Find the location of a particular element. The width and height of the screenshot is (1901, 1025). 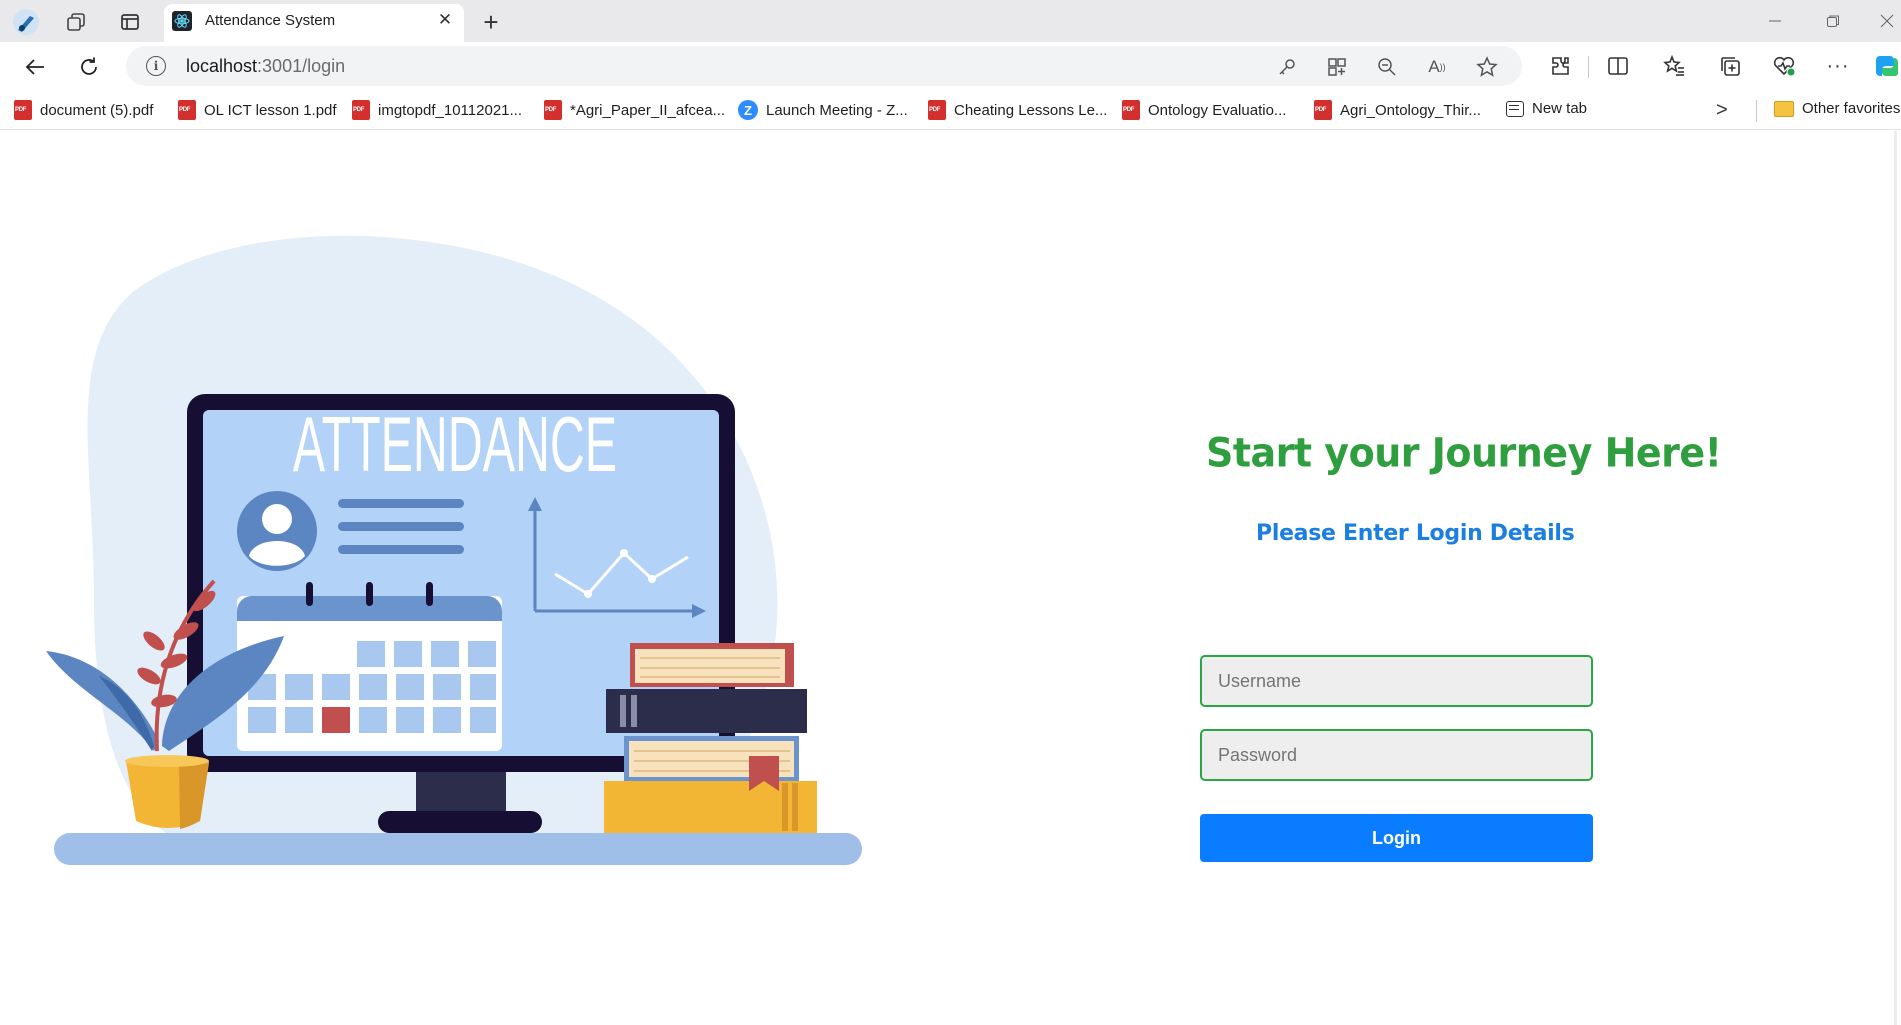

back-icon is located at coordinates (35, 67).